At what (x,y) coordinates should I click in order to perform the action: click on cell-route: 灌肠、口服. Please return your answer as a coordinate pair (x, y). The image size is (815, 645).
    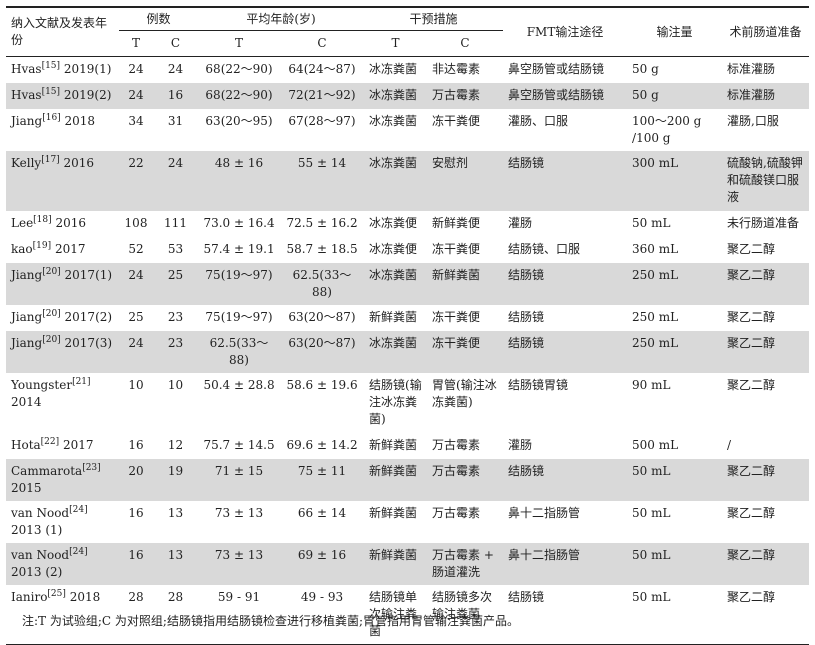
    Looking at the image, I should click on (538, 120).